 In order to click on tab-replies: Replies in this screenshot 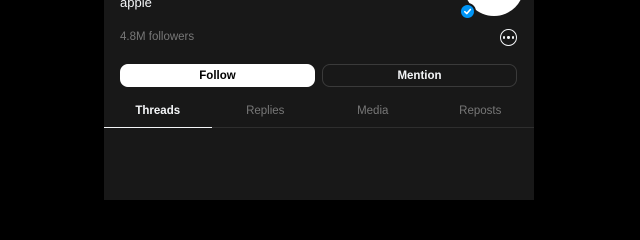, I will do `click(266, 113)`.